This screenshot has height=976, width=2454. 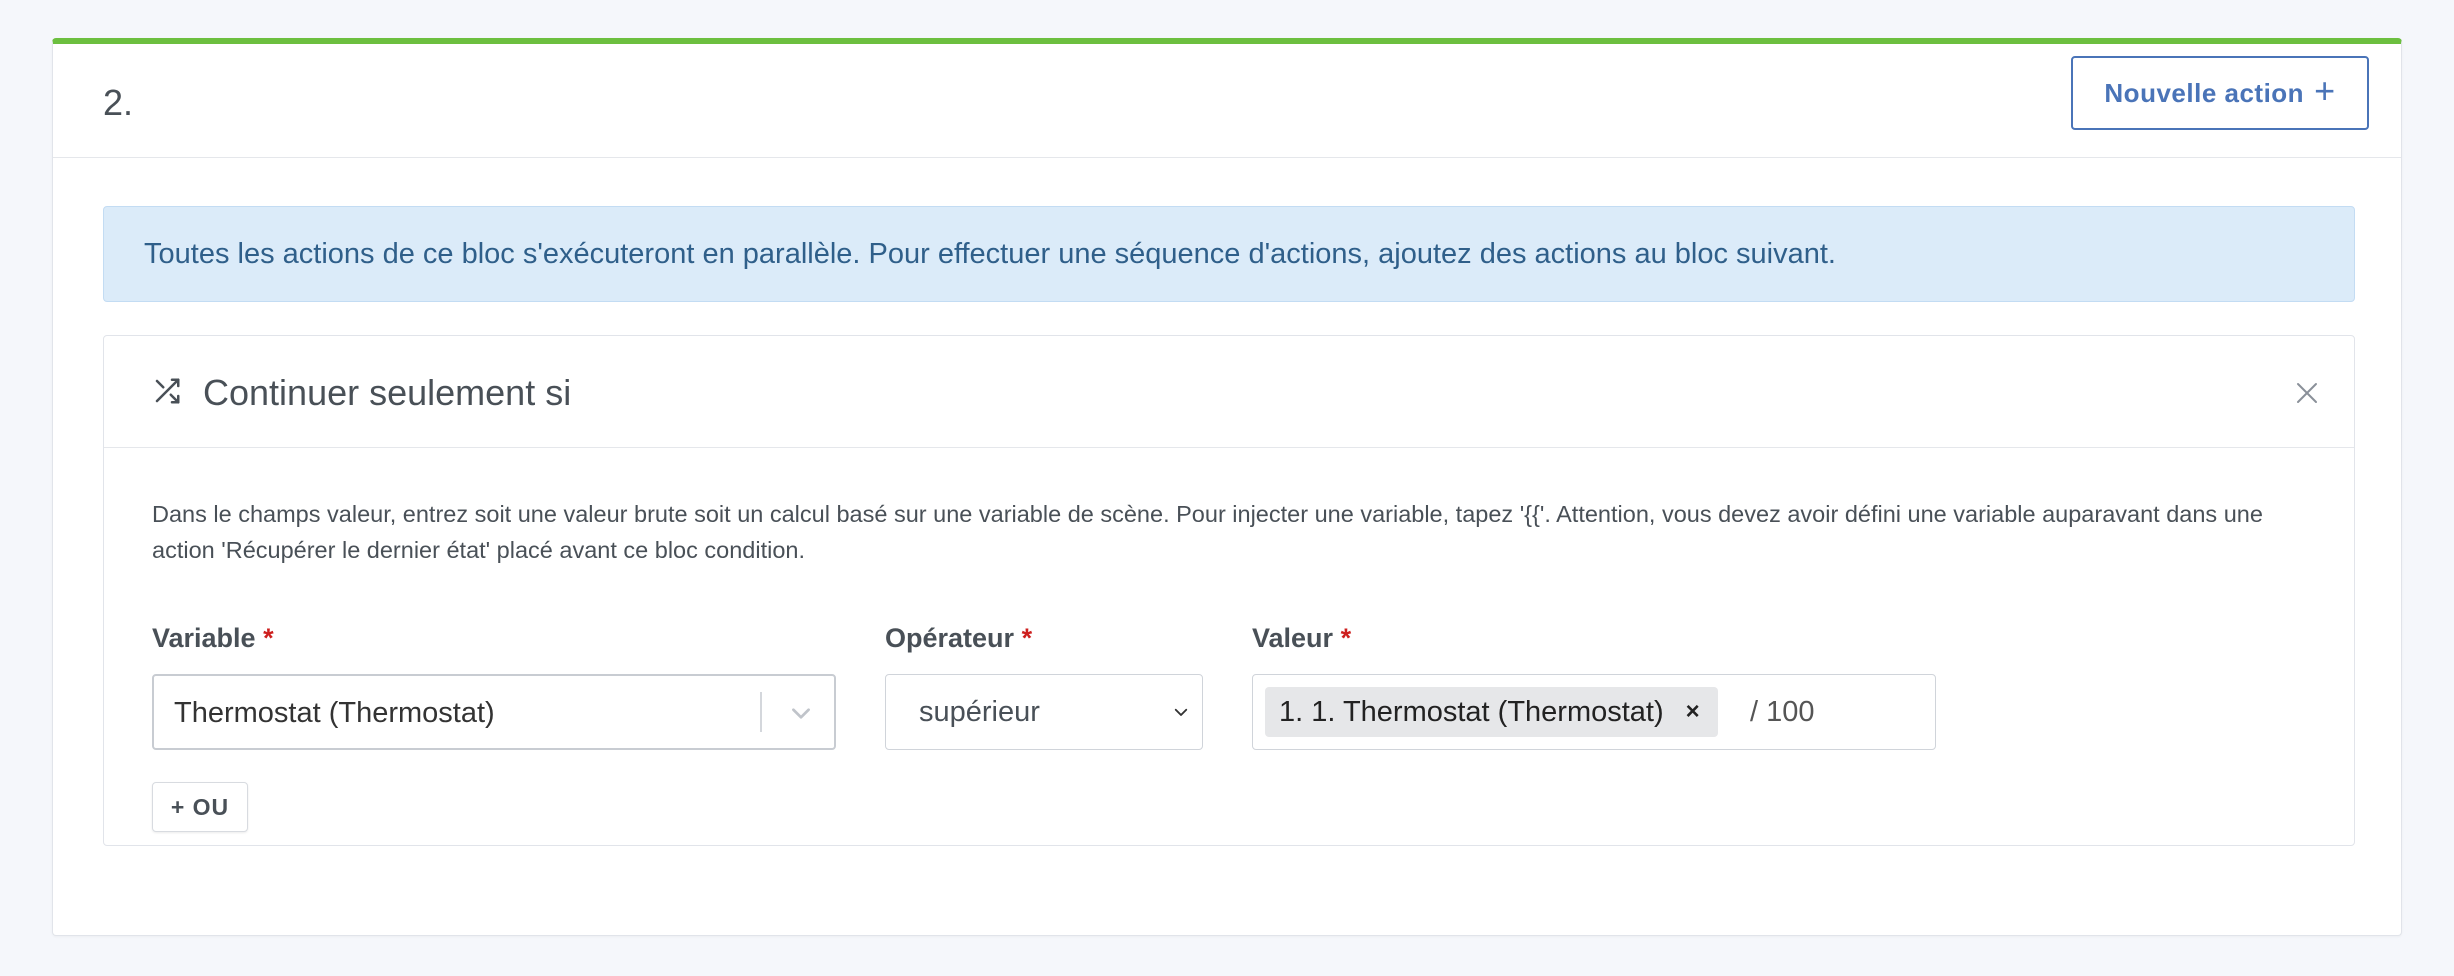 I want to click on plus-icon: +, so click(x=2325, y=90).